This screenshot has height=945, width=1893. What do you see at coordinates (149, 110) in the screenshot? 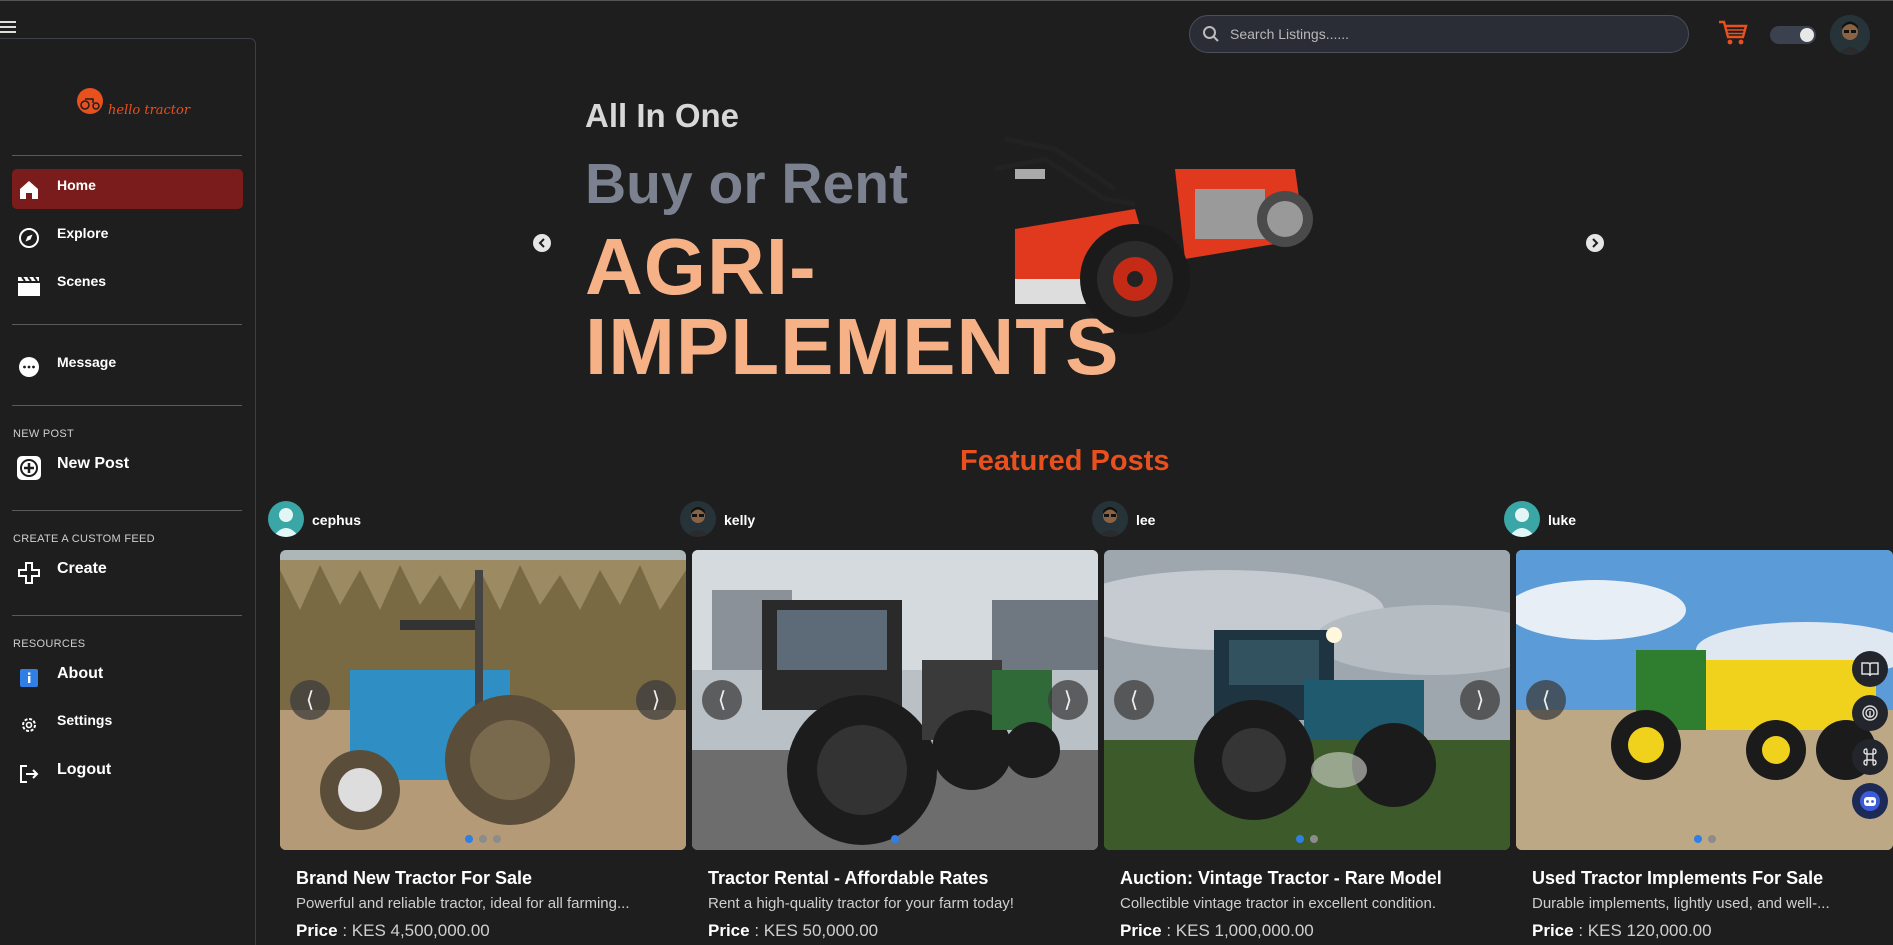
I see `logo-text: hello tractor` at bounding box center [149, 110].